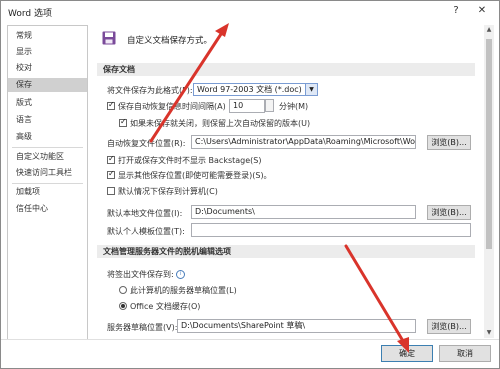  I want to click on help-button: ?, so click(456, 11).